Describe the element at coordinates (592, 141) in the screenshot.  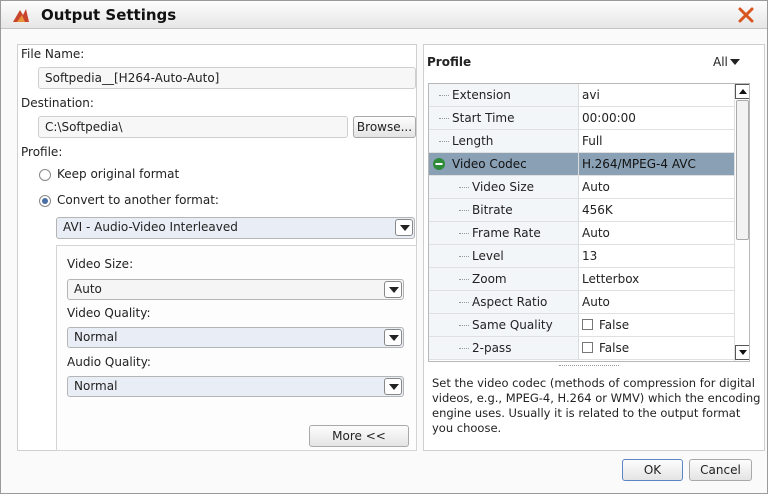
I see `property-value: Full` at that location.